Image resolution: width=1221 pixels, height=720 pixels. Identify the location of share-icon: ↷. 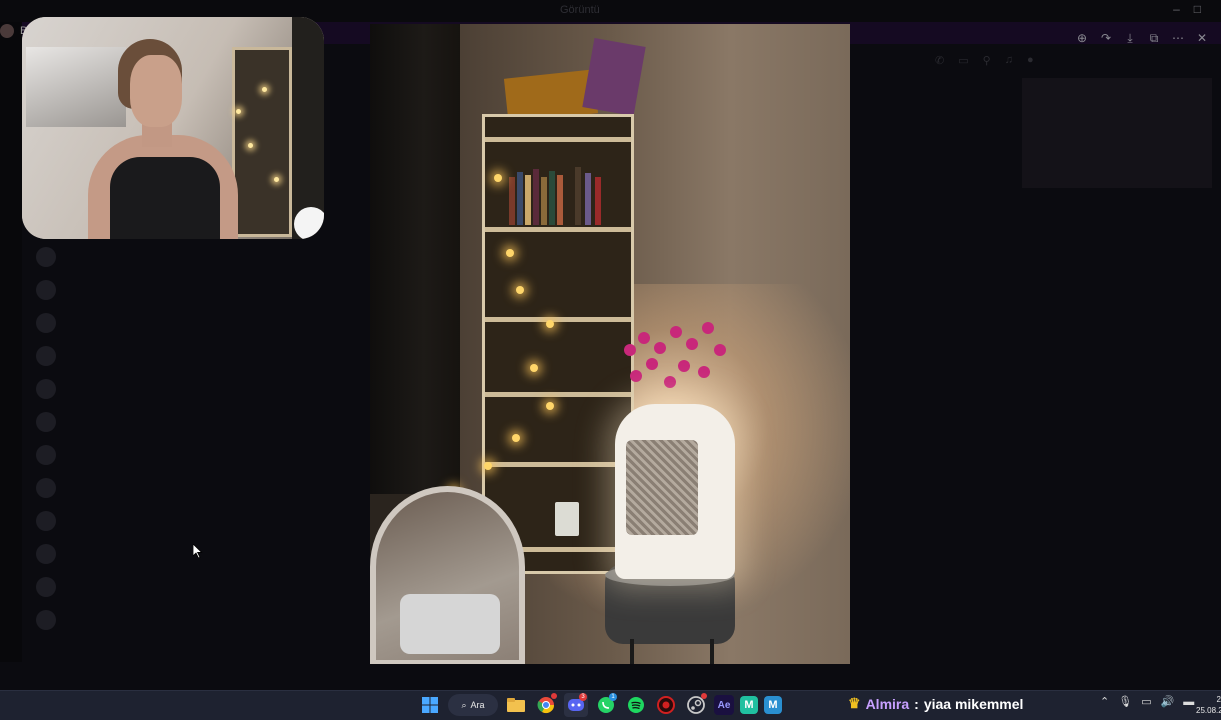
(1106, 38).